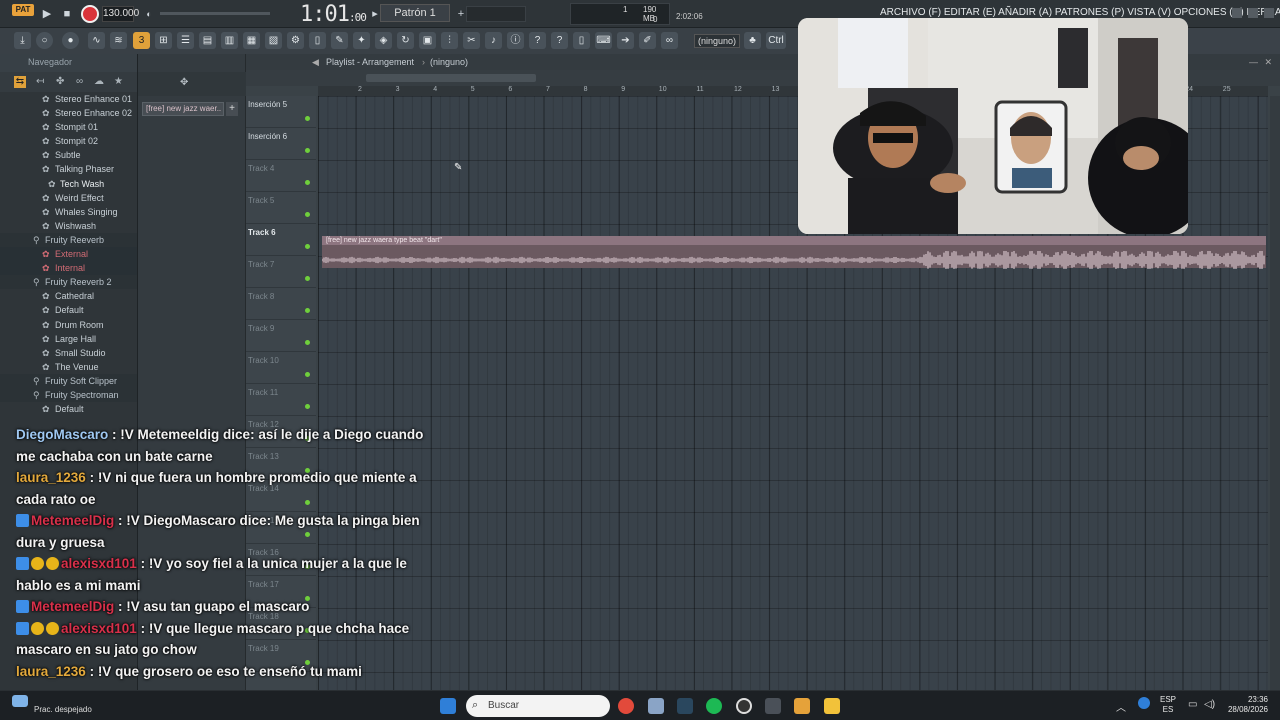  I want to click on info-icon: ⓘ, so click(515, 40).